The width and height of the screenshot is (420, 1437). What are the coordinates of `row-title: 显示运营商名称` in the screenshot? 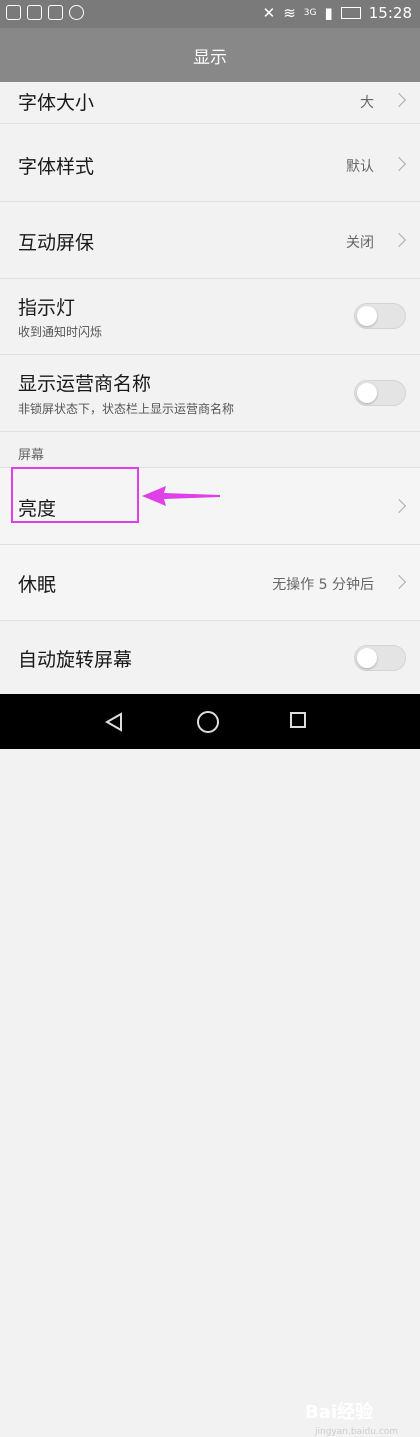 It's located at (85, 384).